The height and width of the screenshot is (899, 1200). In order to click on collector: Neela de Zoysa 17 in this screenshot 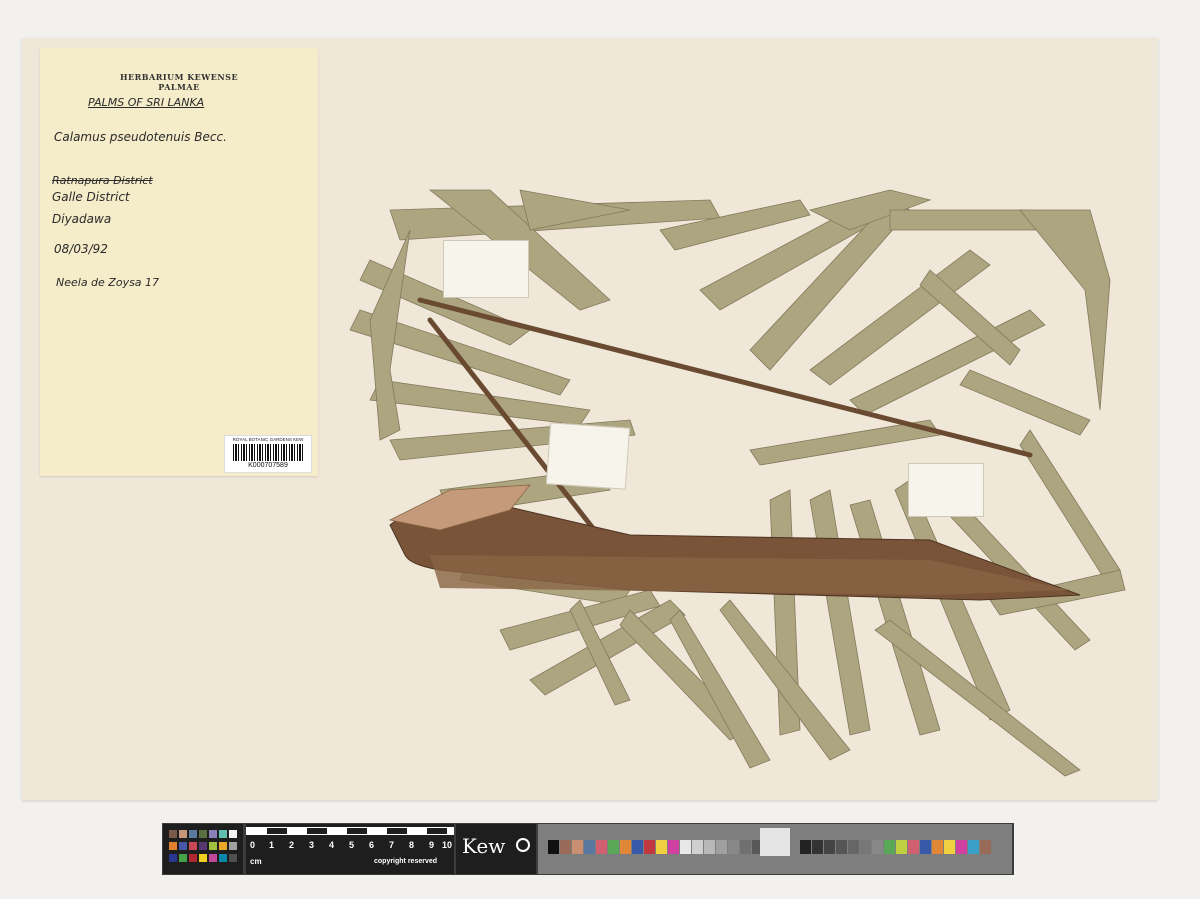, I will do `click(108, 282)`.